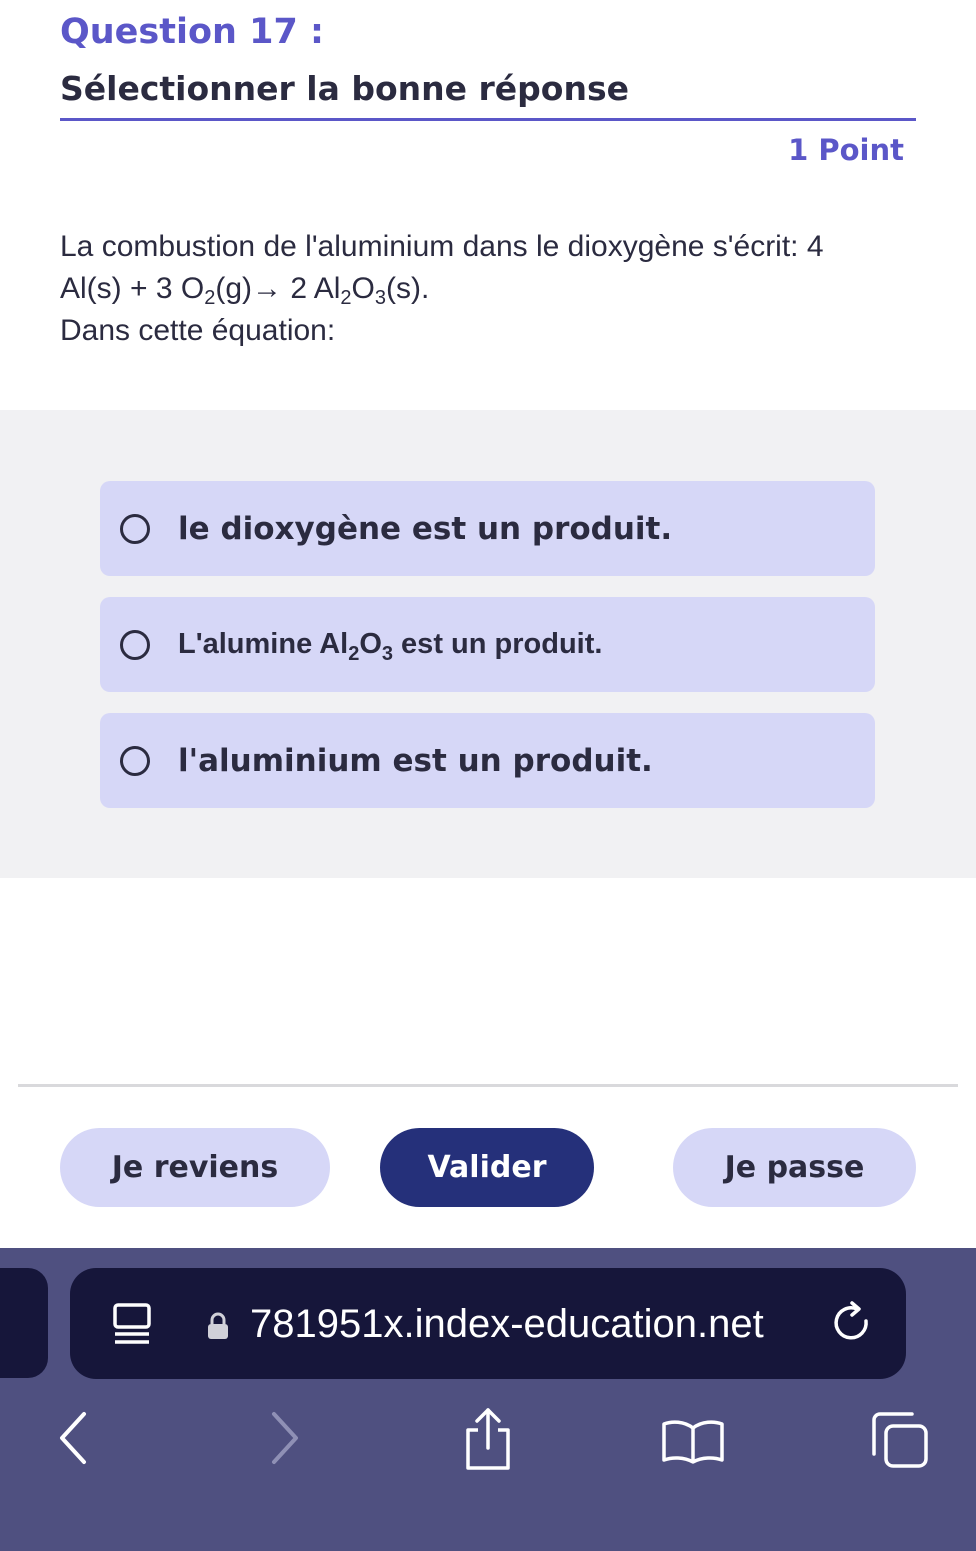 The width and height of the screenshot is (976, 1551). I want to click on back-icon, so click(74, 1438).